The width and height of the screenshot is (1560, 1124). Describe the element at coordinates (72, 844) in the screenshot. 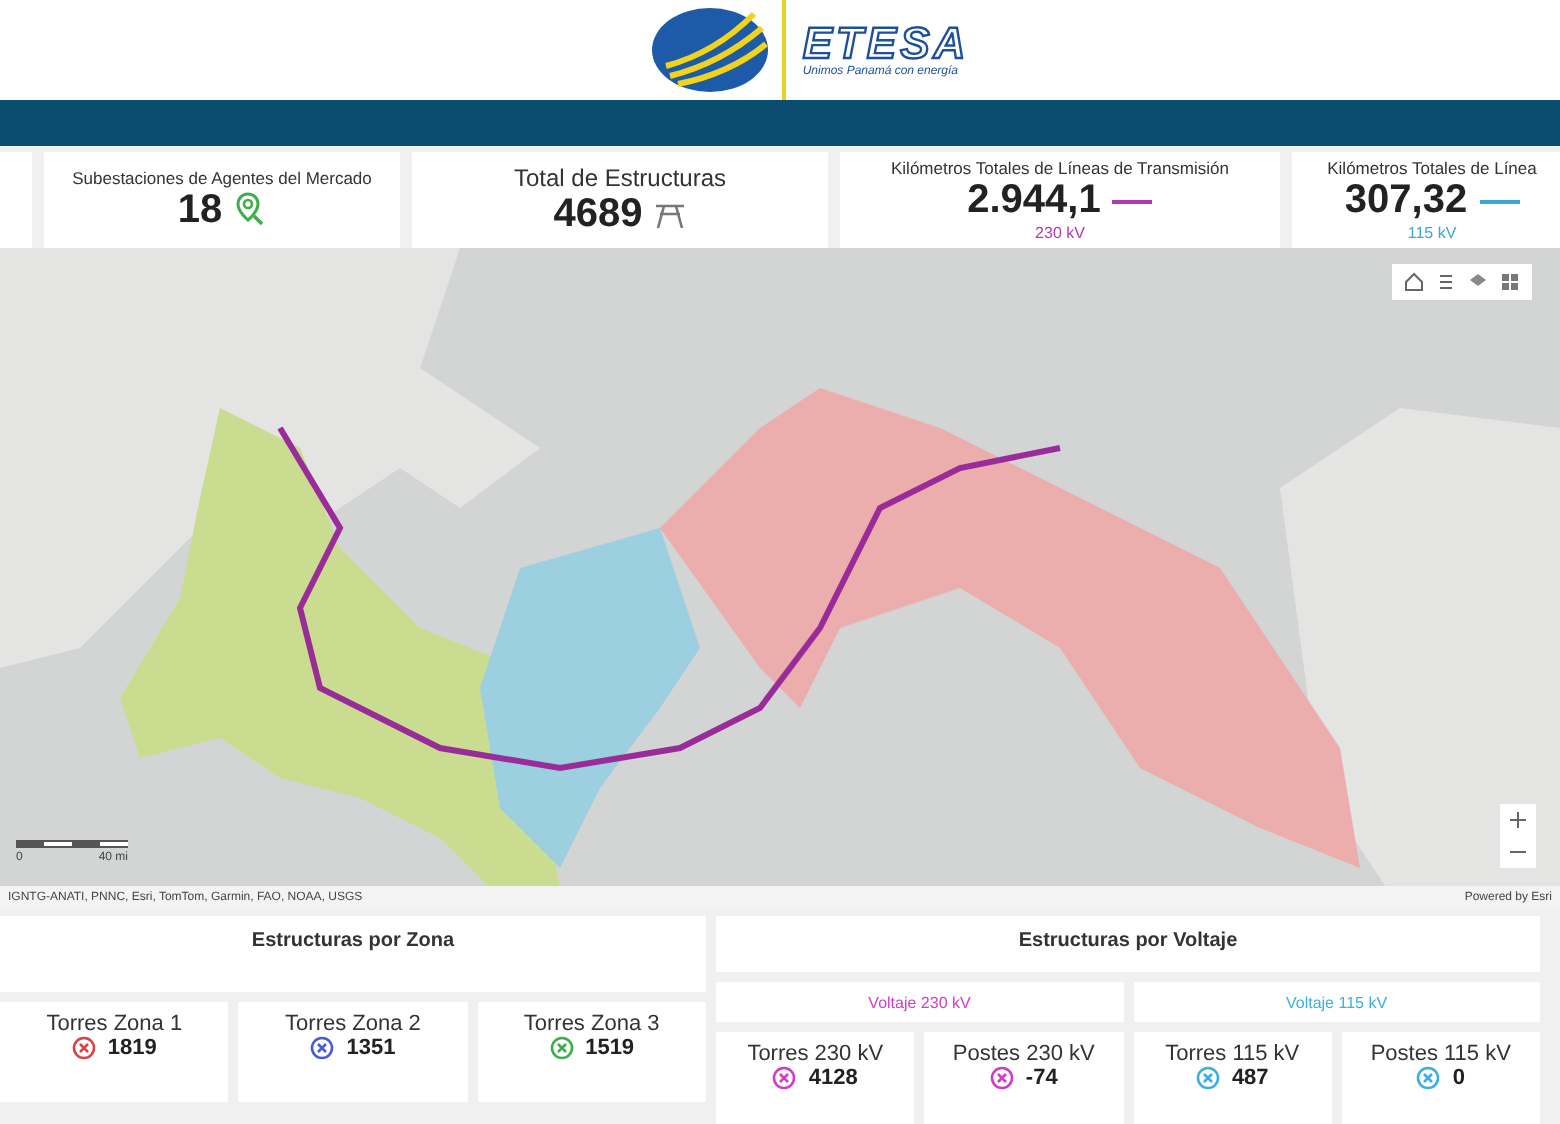

I see `scale-bar` at that location.